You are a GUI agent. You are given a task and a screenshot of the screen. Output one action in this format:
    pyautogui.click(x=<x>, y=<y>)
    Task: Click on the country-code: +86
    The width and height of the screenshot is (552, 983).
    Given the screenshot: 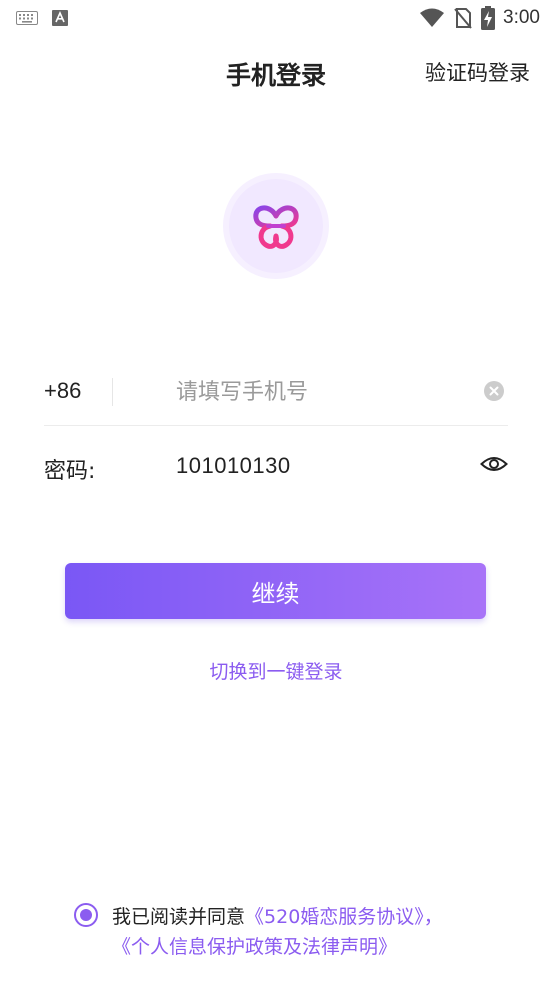 What is the action you would take?
    pyautogui.click(x=62, y=391)
    